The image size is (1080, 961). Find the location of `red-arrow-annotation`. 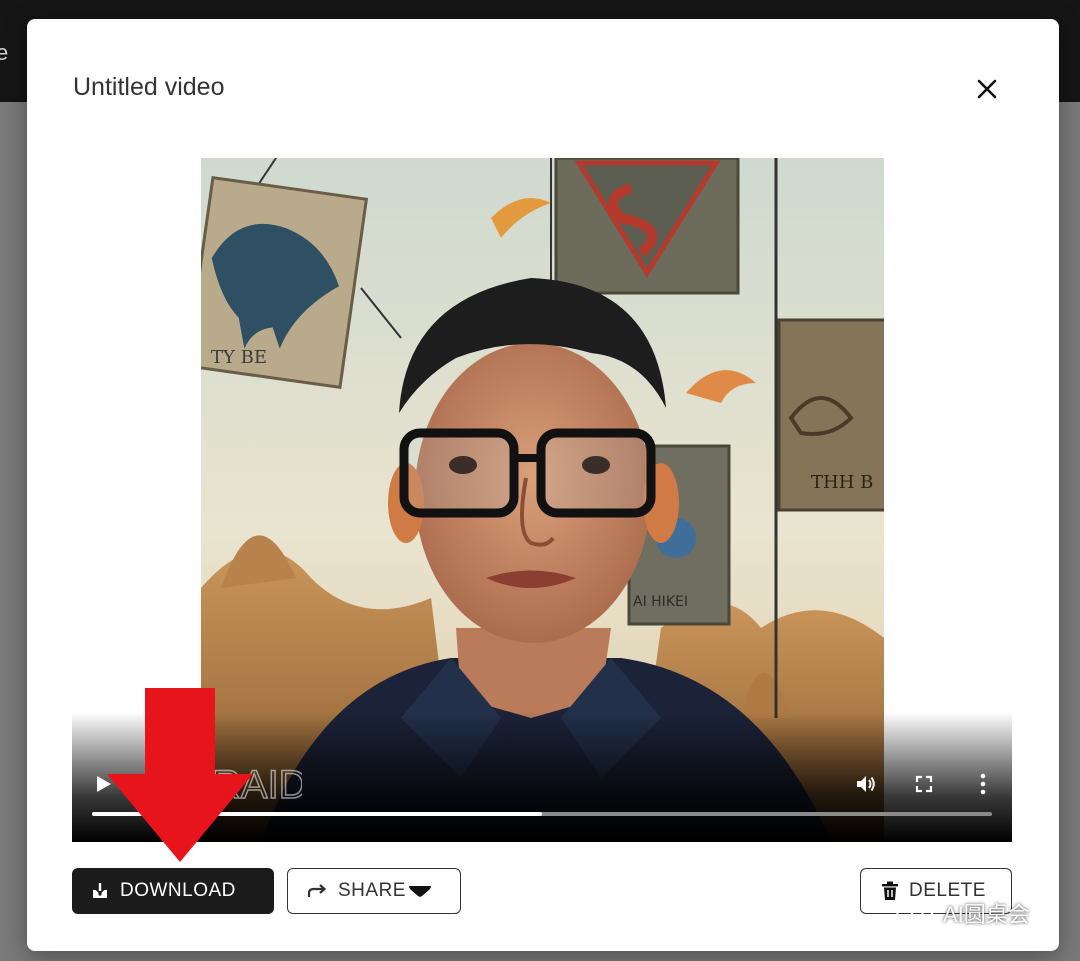

red-arrow-annotation is located at coordinates (180, 775).